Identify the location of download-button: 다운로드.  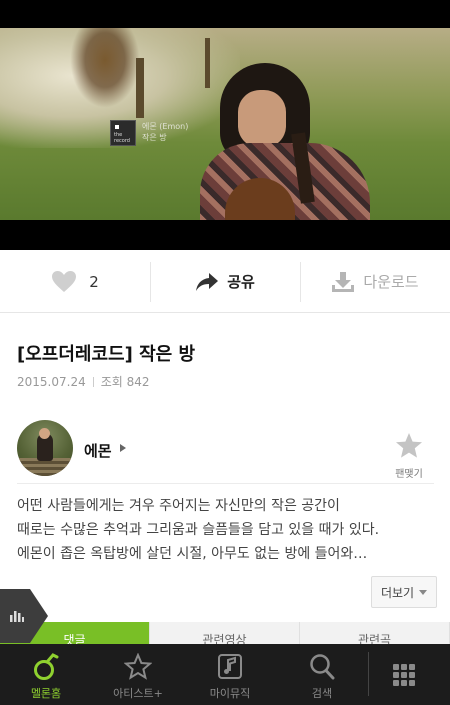
(375, 281).